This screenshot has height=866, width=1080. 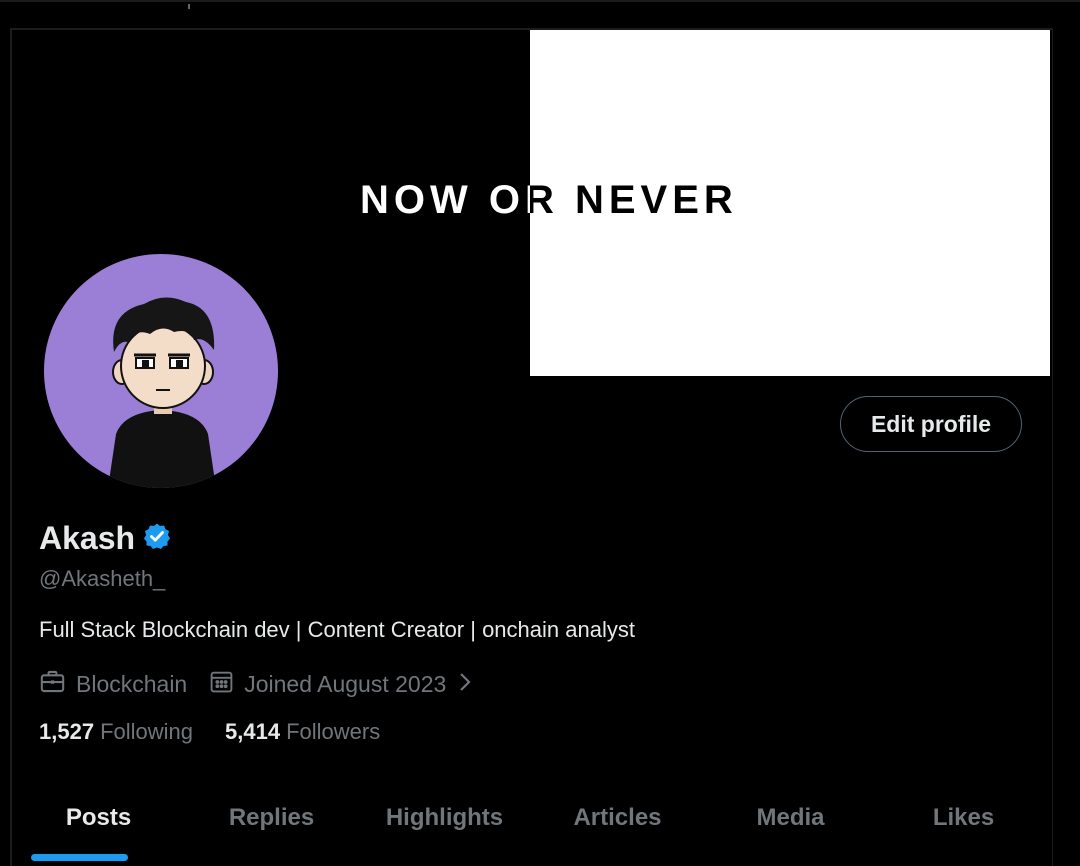 I want to click on avatar, so click(x=161, y=371).